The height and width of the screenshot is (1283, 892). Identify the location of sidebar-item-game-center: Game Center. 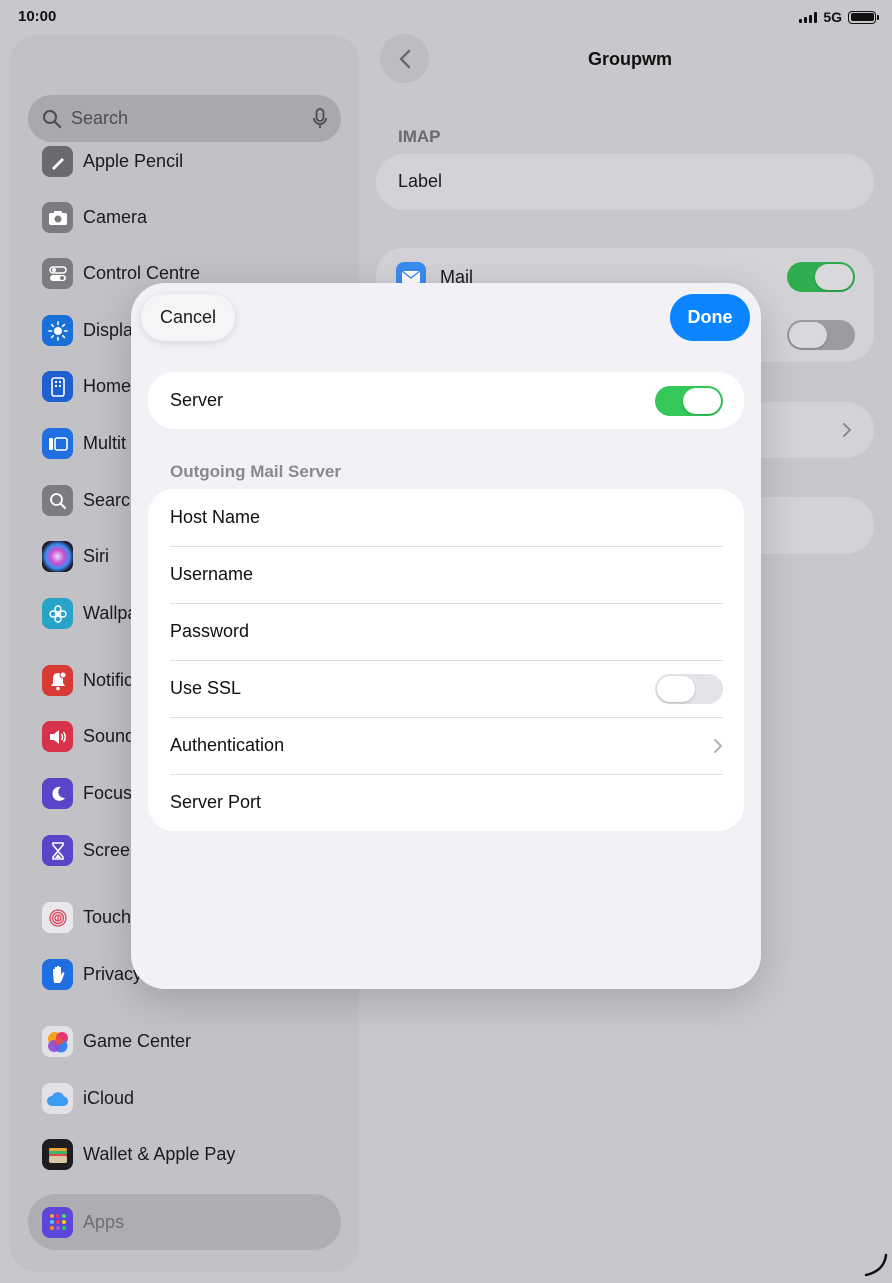
(116, 1041).